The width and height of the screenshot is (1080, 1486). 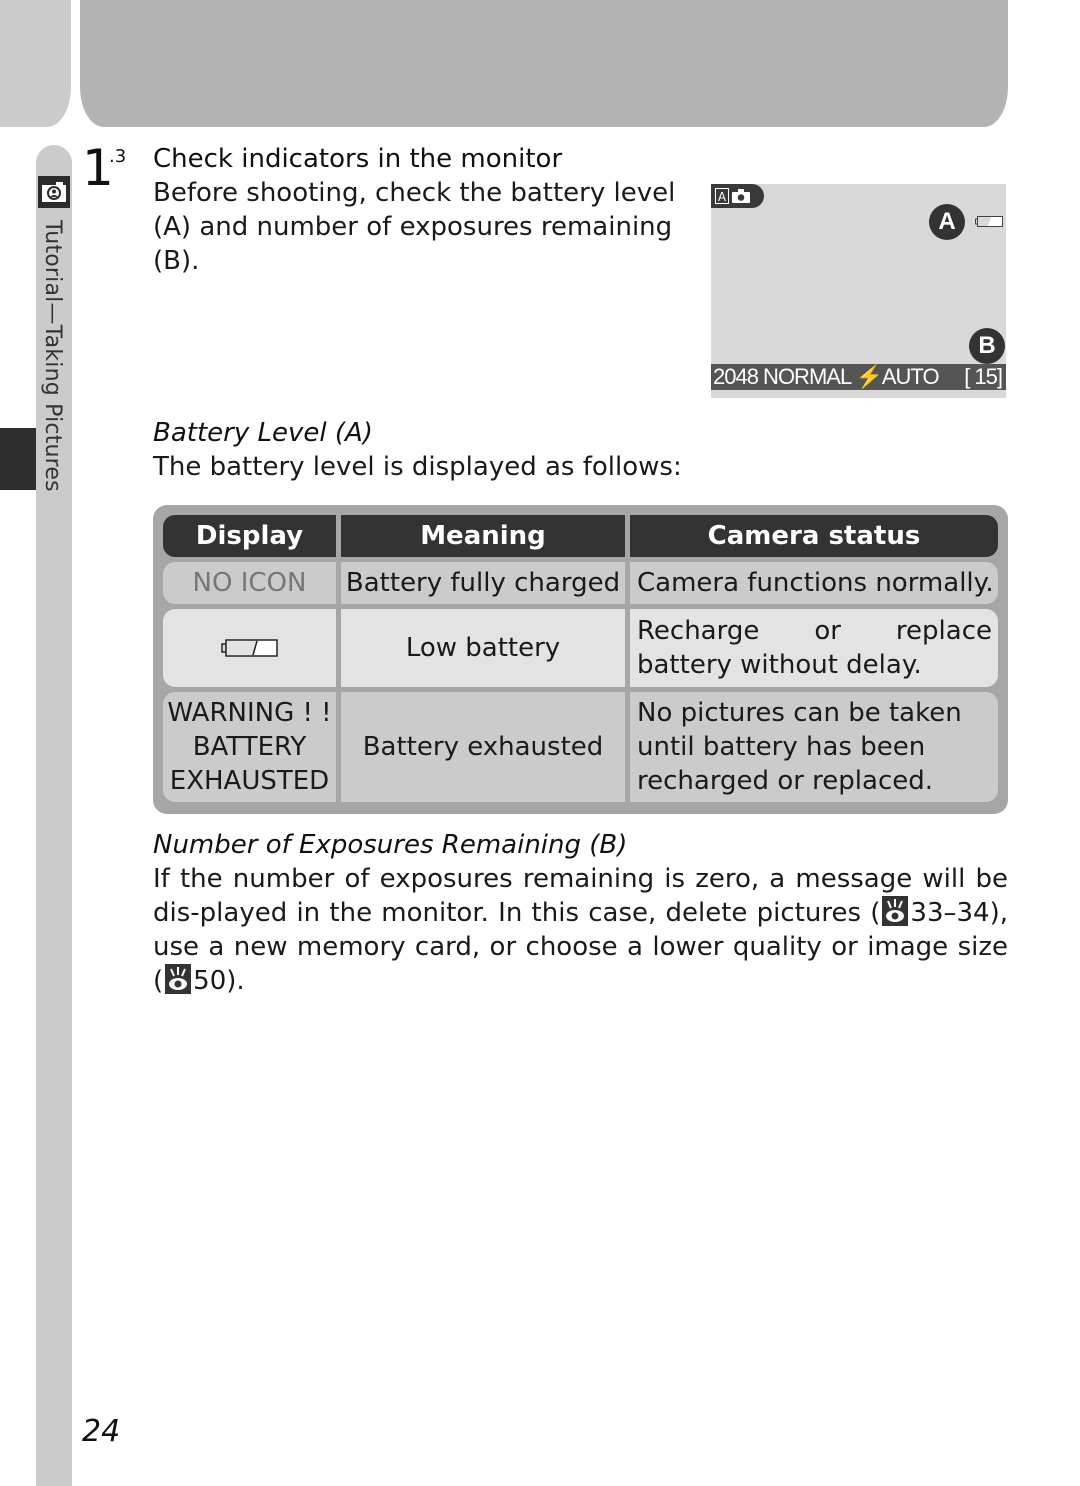 I want to click on header-banner, so click(x=544, y=63).